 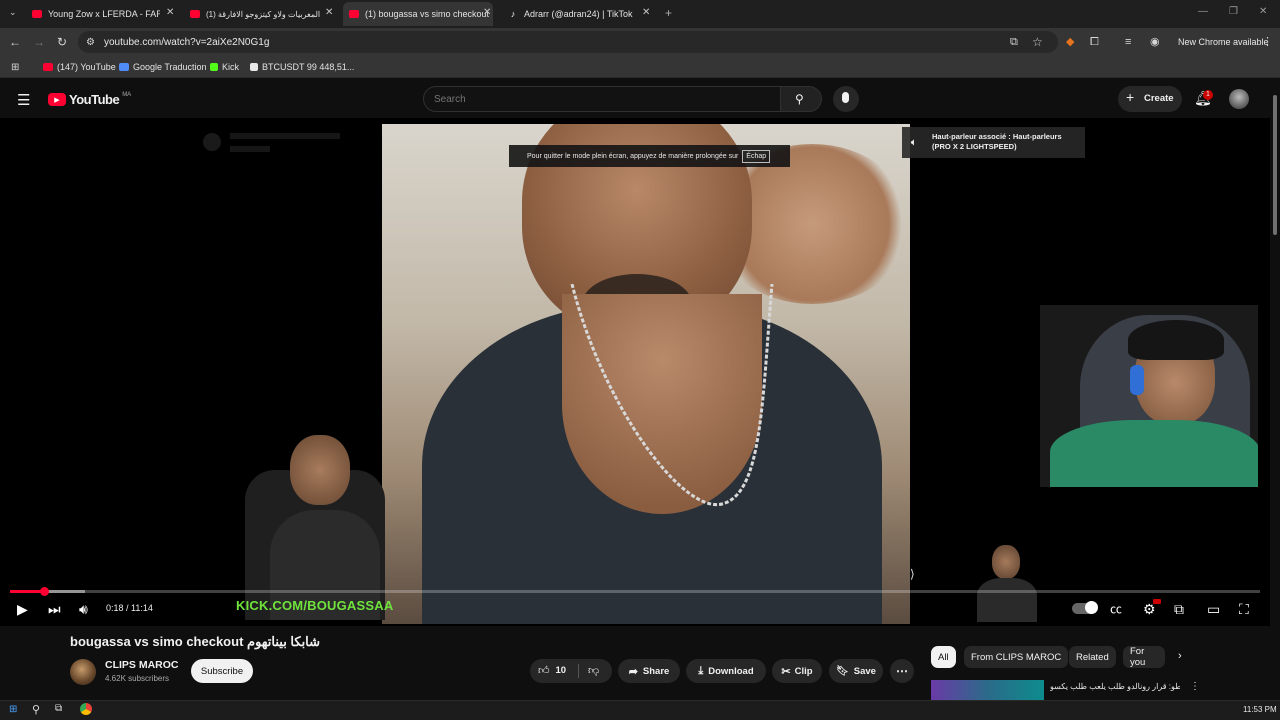 I want to click on next-chevron-icon: ⟩, so click(x=912, y=574).